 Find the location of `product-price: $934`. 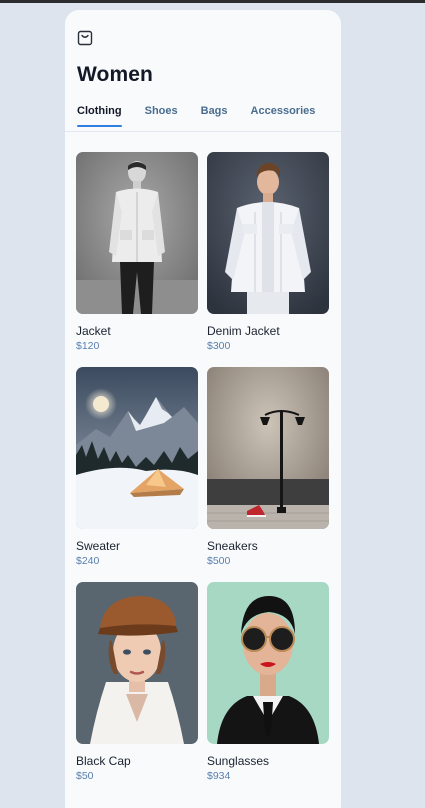

product-price: $934 is located at coordinates (219, 776).